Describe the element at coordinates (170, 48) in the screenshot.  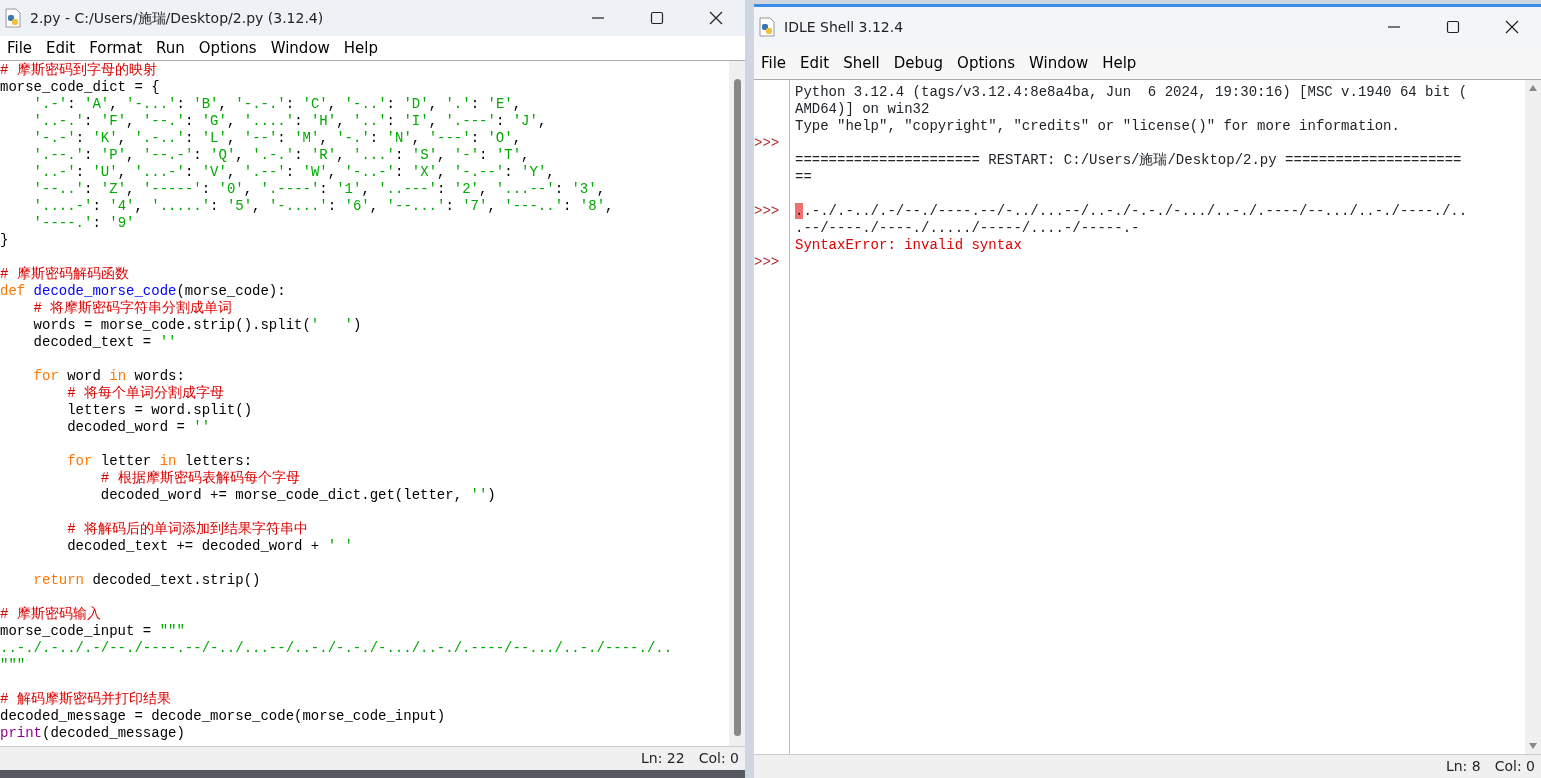
I see `menu-item: Run` at that location.